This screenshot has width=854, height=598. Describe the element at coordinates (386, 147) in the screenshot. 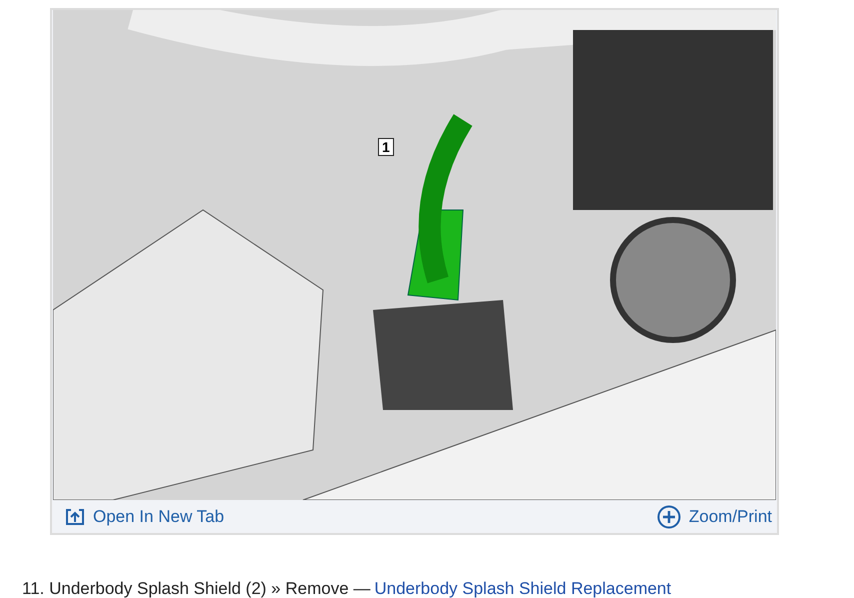

I see `callout-label: 1` at that location.